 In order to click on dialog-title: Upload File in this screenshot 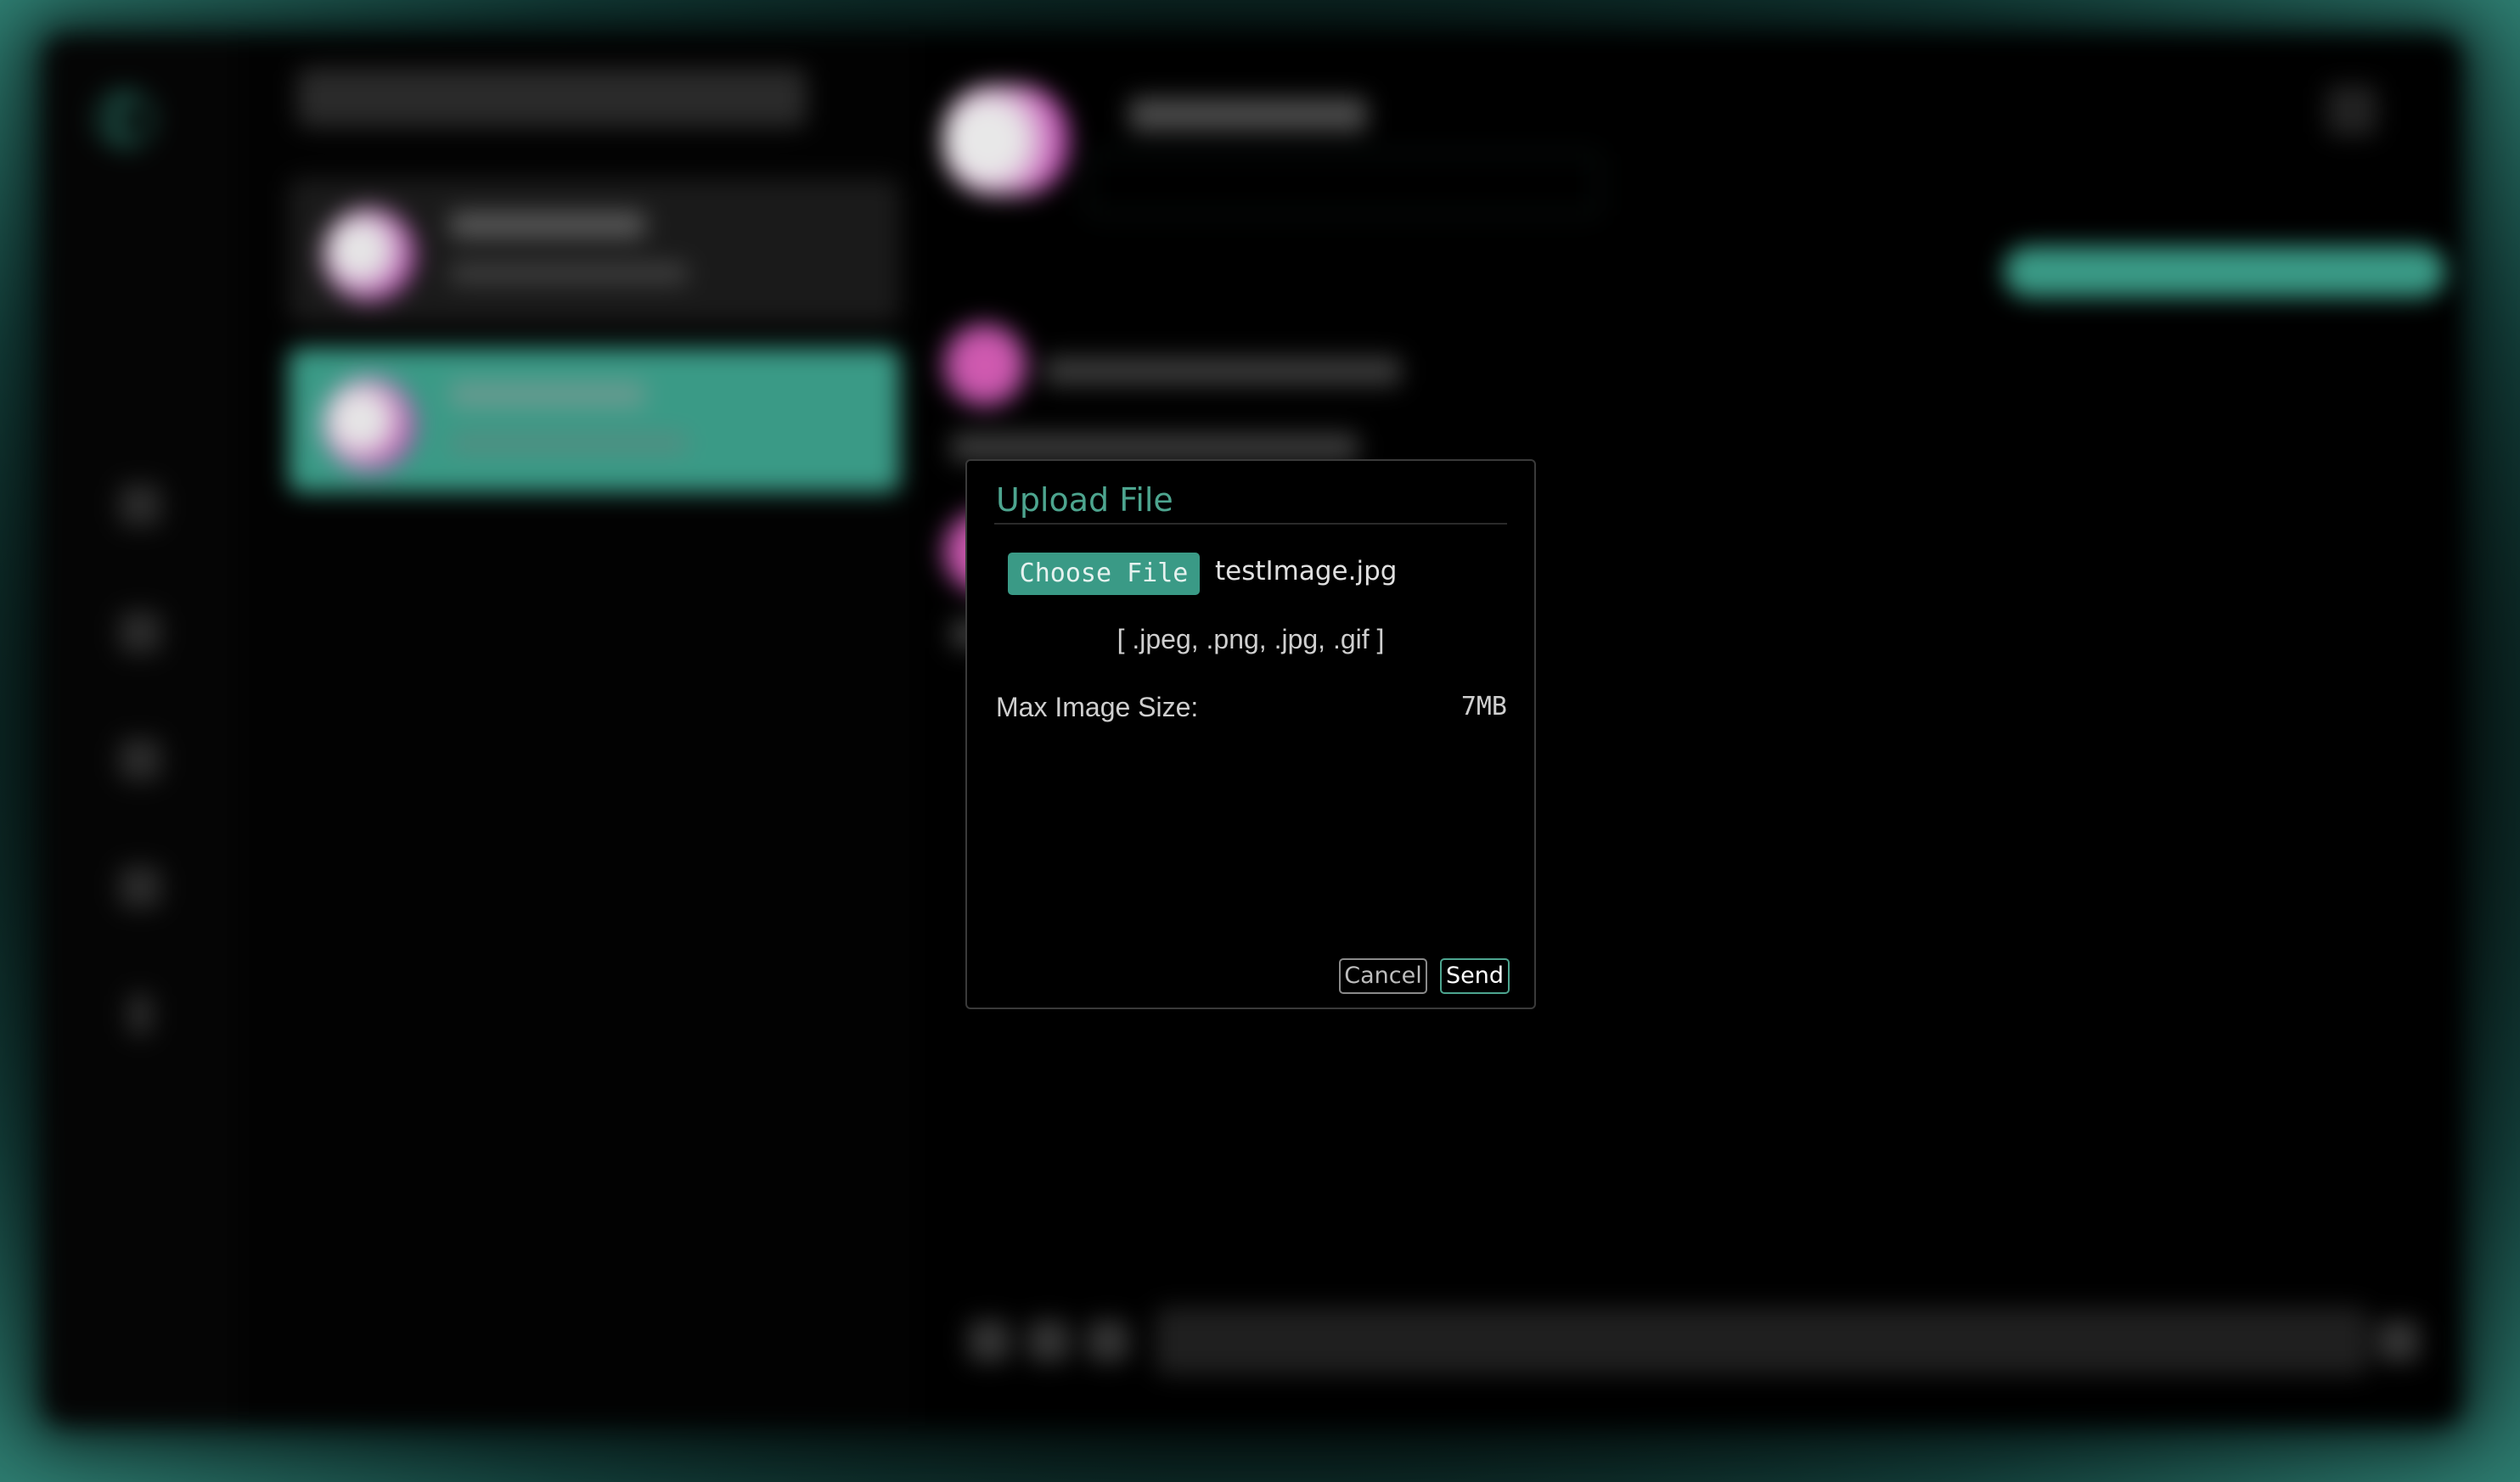, I will do `click(1084, 500)`.